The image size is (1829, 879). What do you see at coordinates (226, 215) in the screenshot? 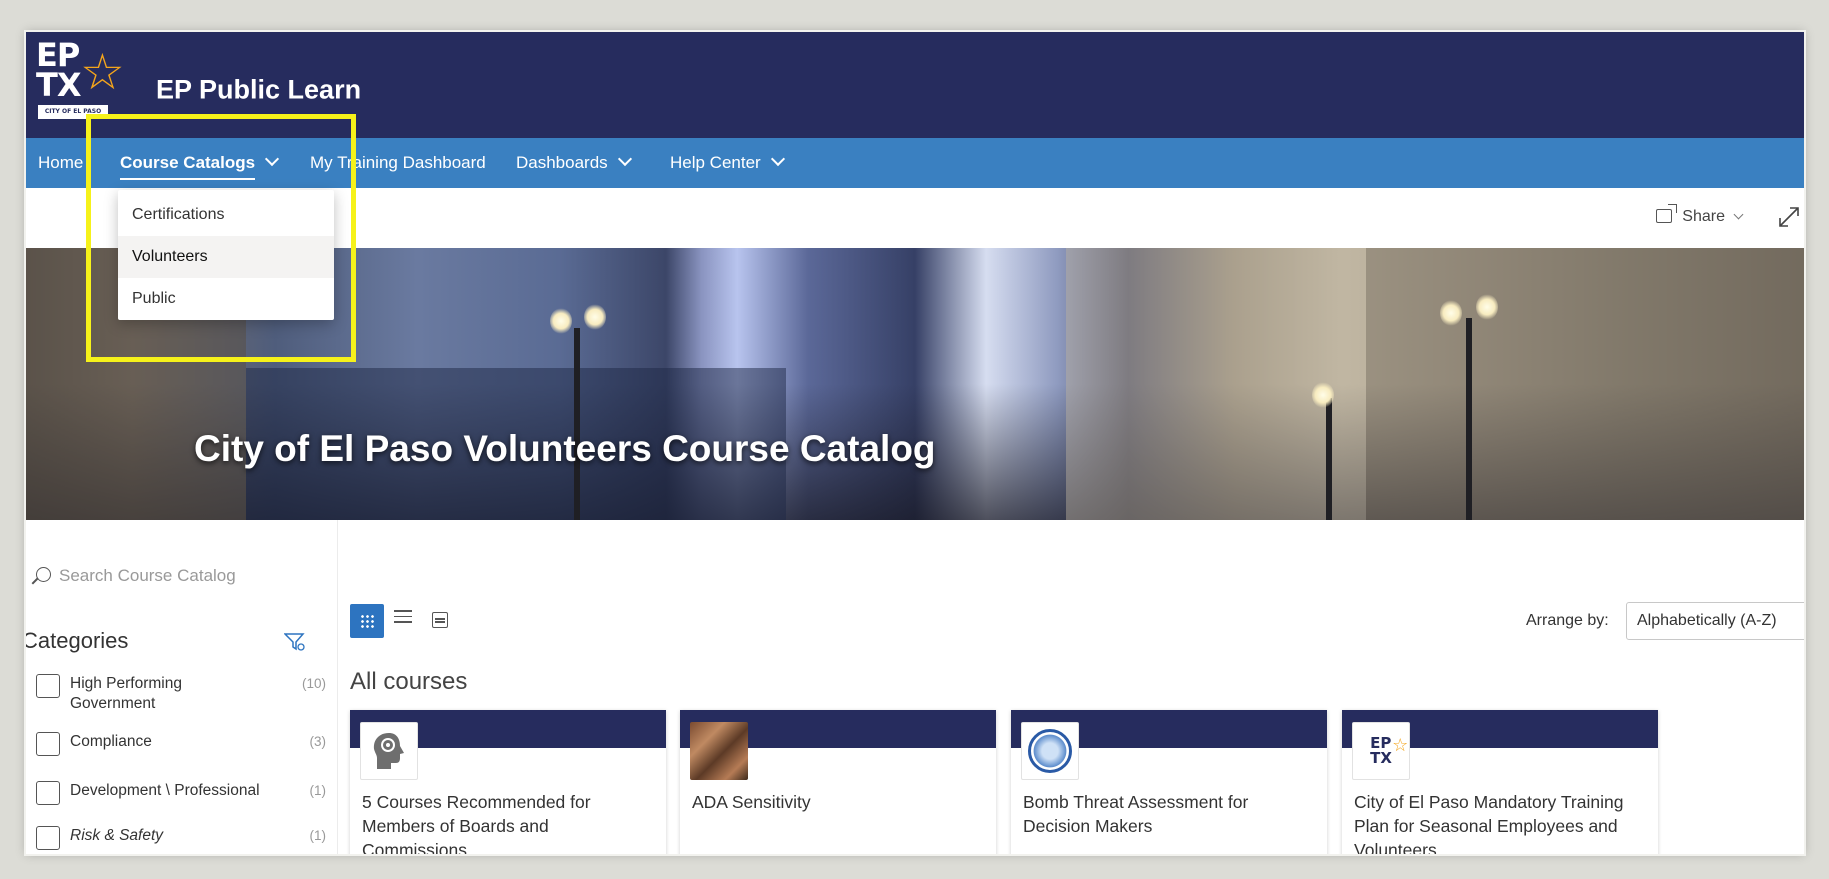
I see `dropdown-item-certifications: Certifications` at bounding box center [226, 215].